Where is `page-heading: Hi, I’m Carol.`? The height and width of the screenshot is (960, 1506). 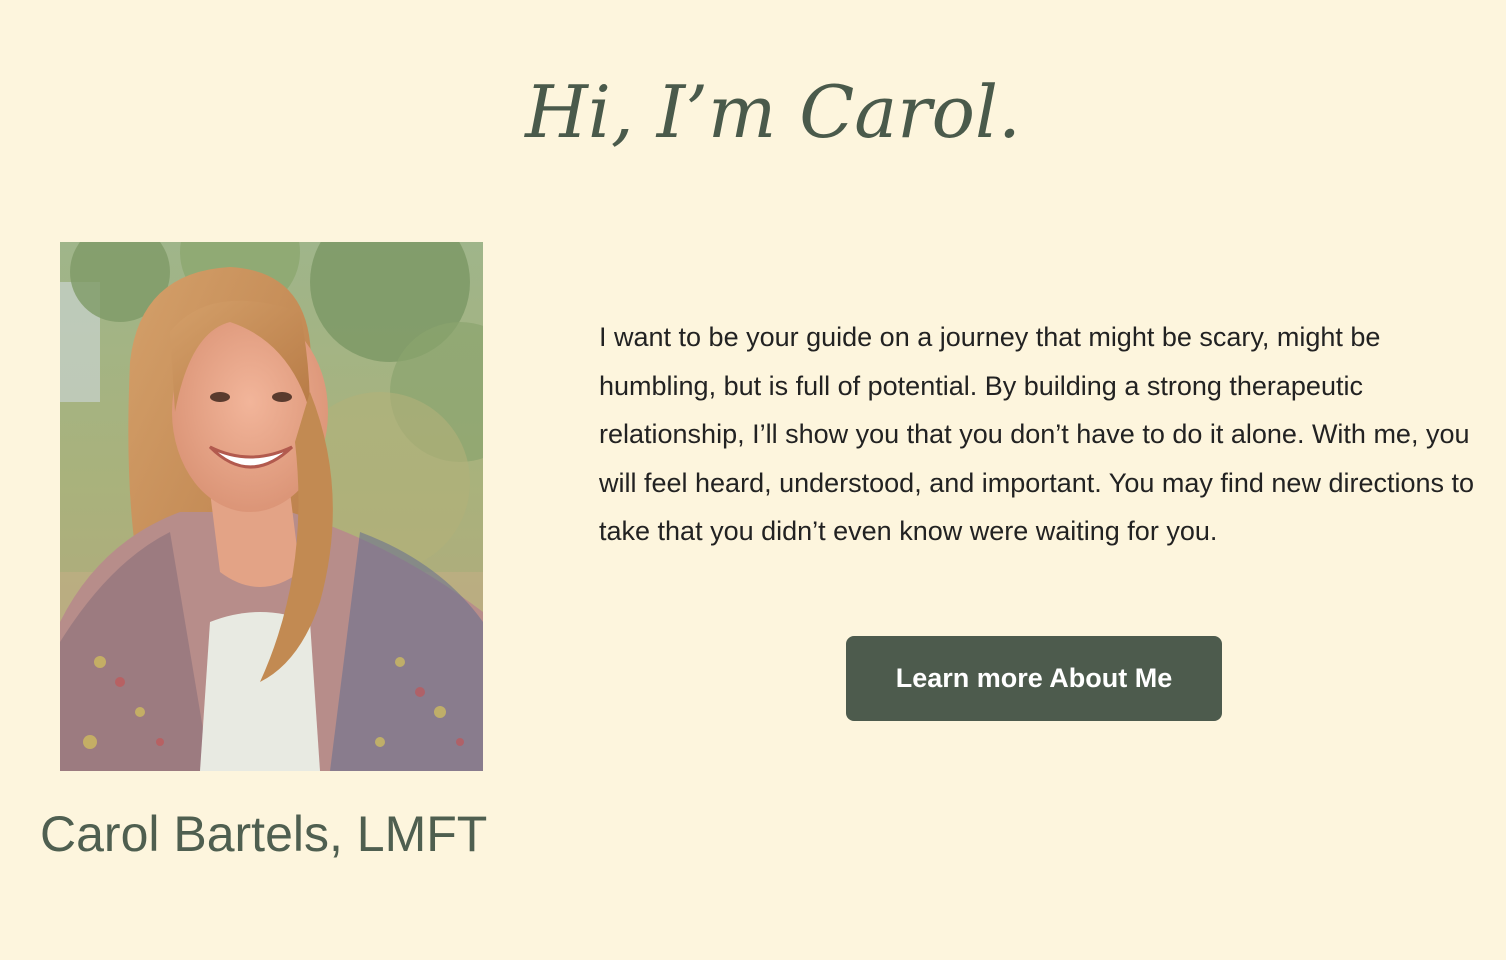
page-heading: Hi, I’m Carol. is located at coordinates (773, 112).